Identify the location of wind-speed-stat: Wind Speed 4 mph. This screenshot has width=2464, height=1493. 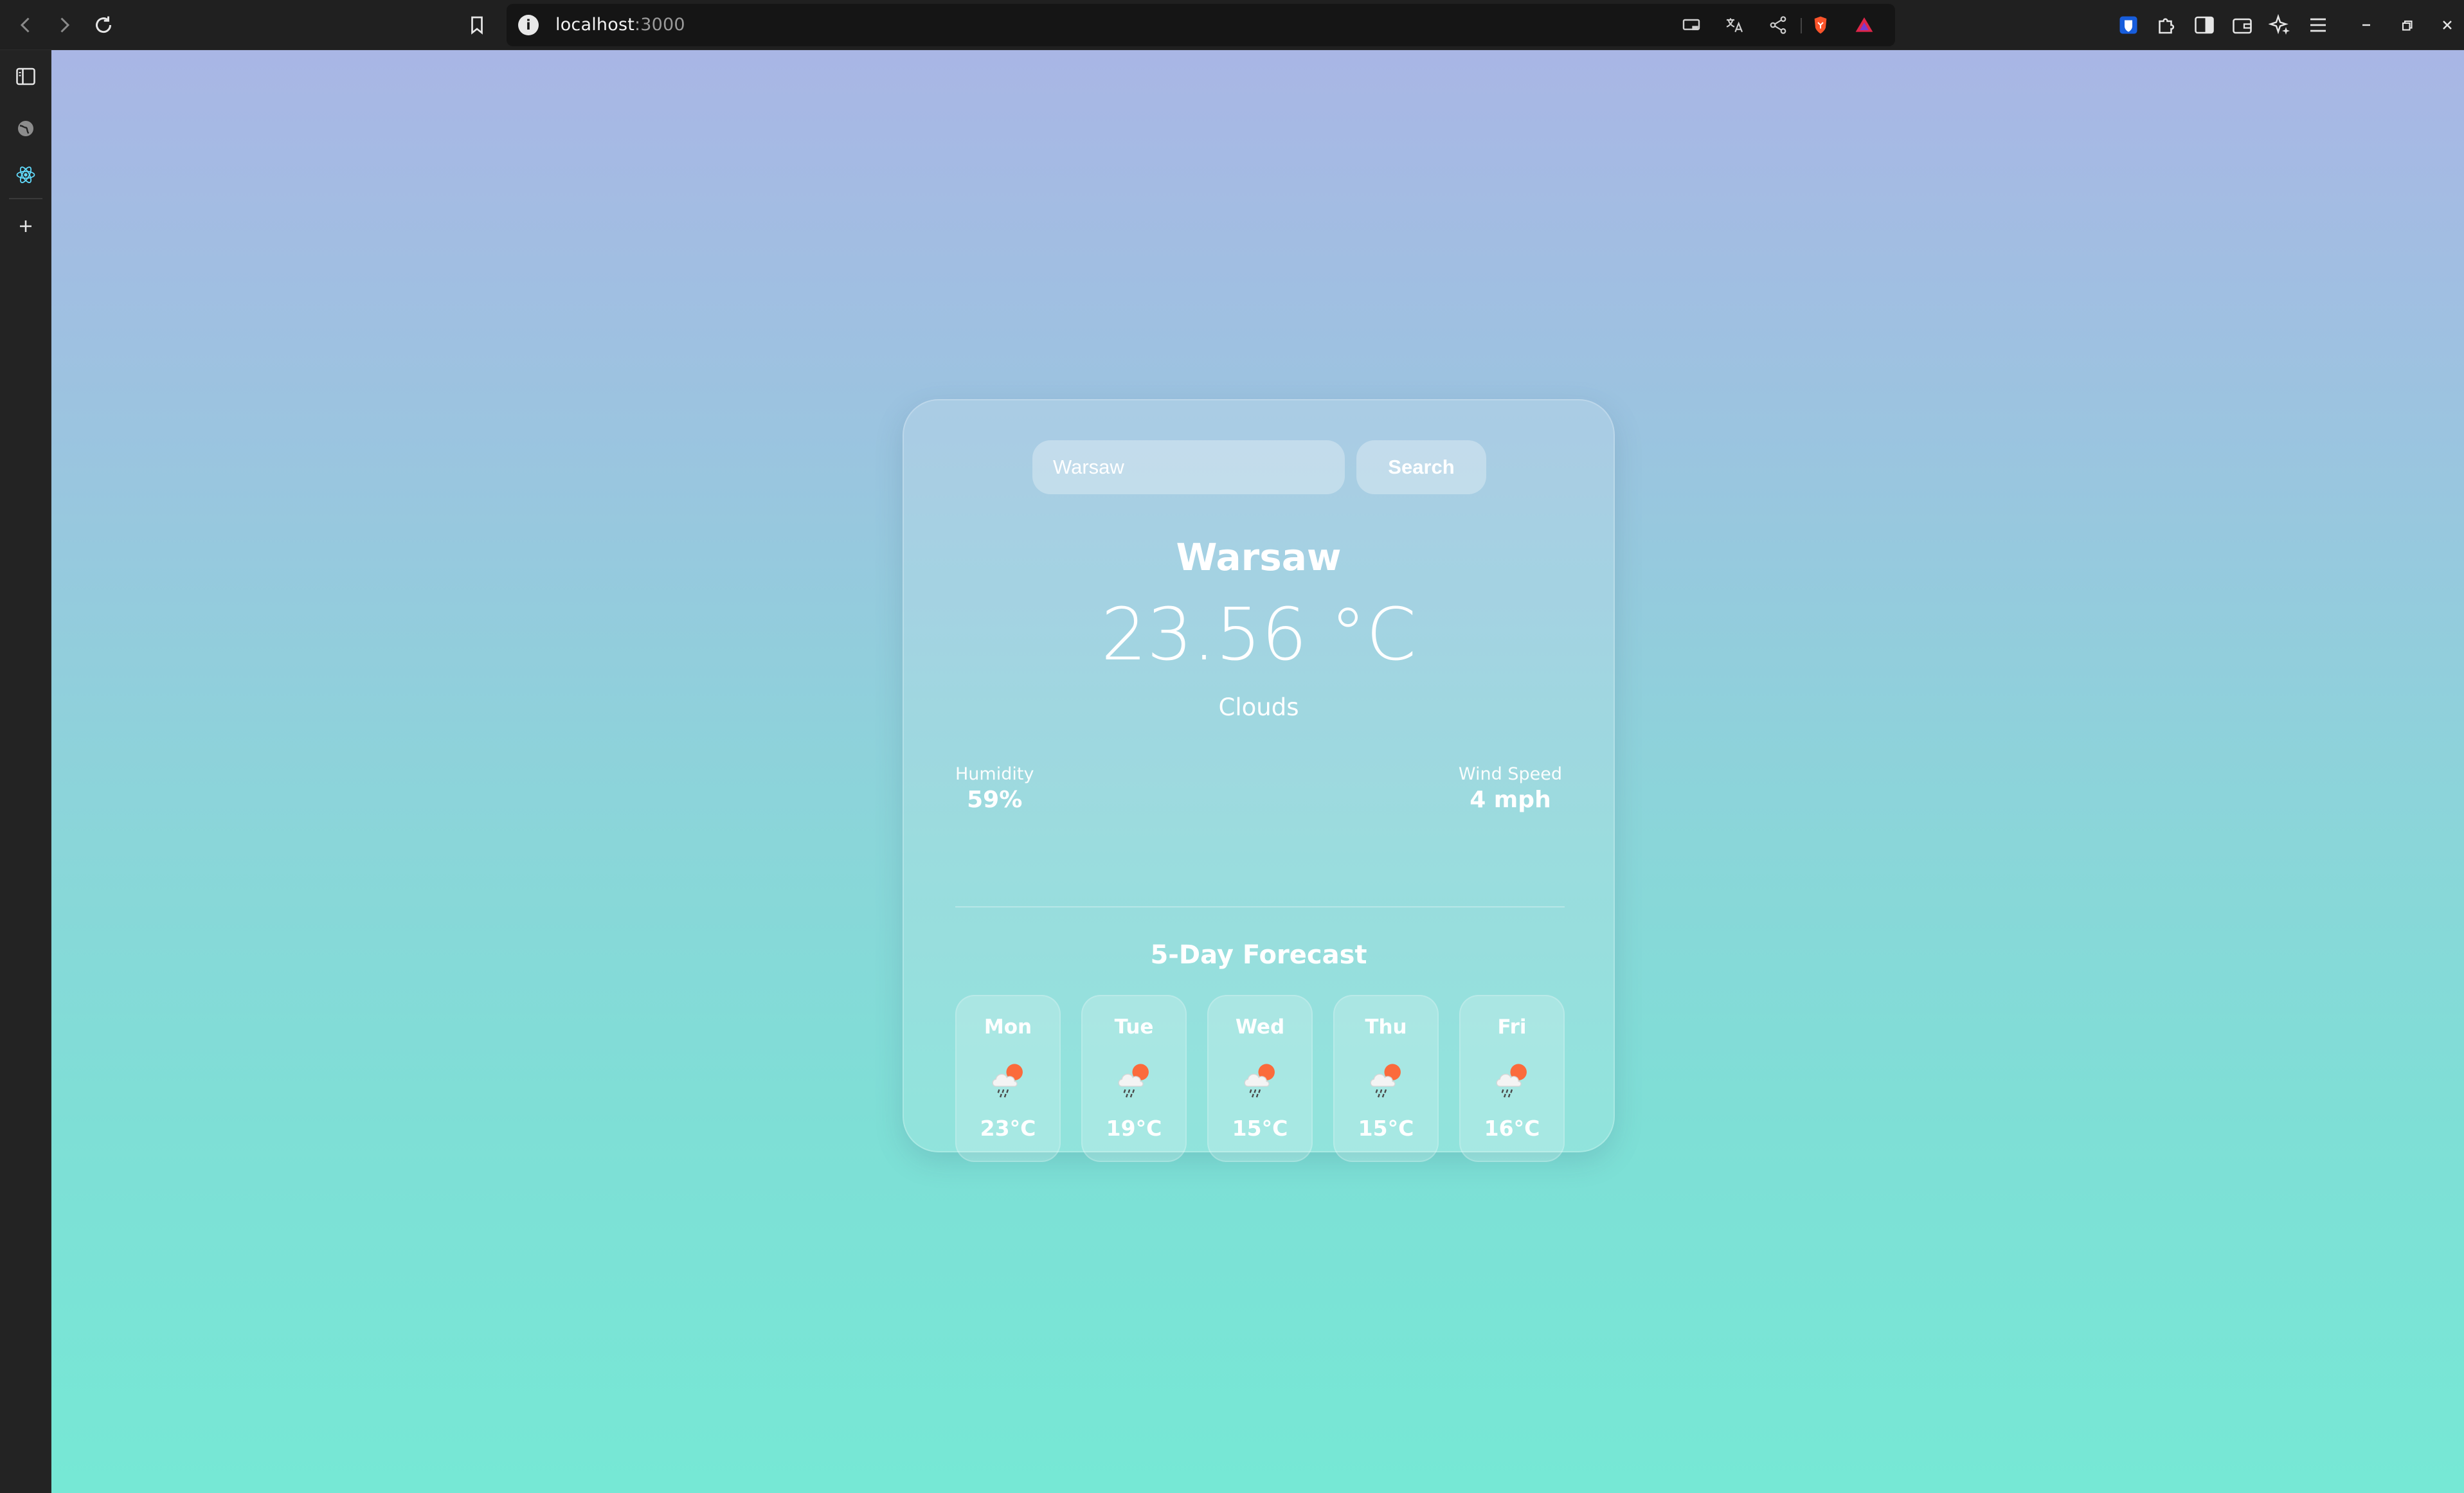
(1511, 788).